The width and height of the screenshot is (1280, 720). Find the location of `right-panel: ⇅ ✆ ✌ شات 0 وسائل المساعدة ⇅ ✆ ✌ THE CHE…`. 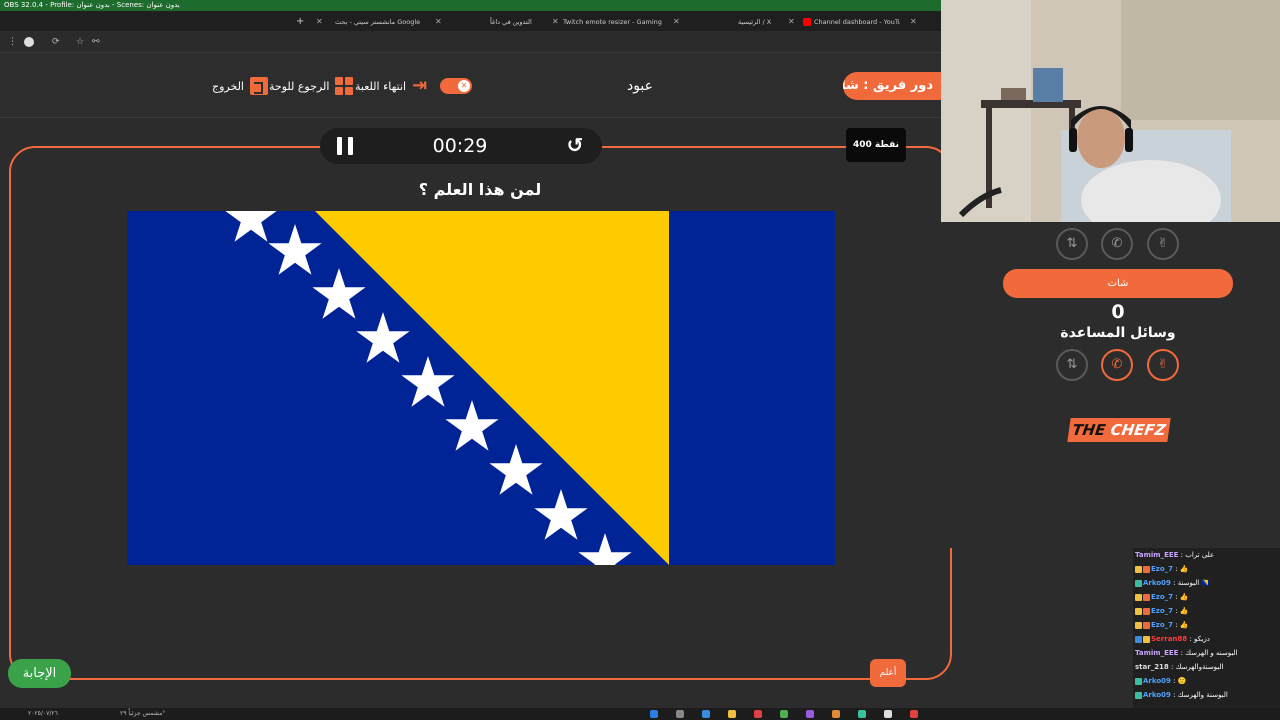

right-panel: ⇅ ✆ ✌ شات 0 وسائل المساعدة ⇅ ✆ ✌ THE CHE… is located at coordinates (1110, 385).